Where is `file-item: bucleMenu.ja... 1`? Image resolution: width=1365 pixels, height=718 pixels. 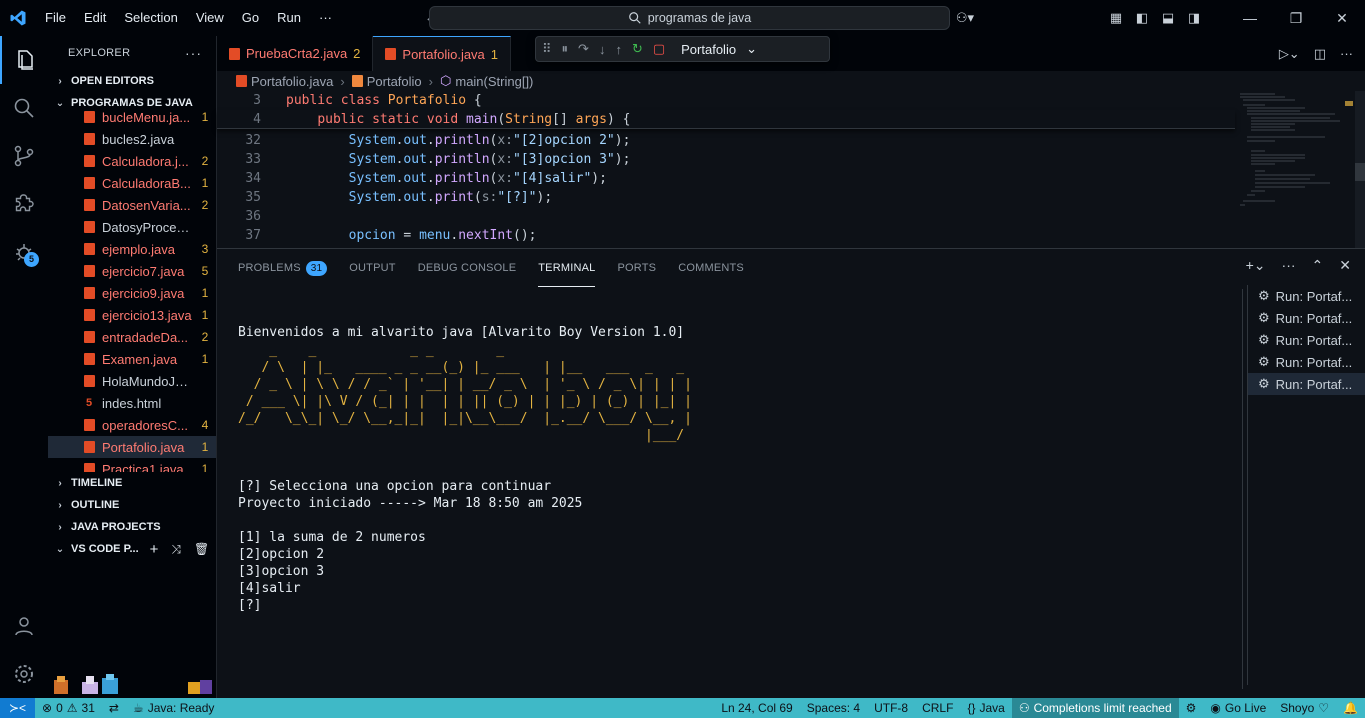 file-item: bucleMenu.ja... 1 is located at coordinates (132, 117).